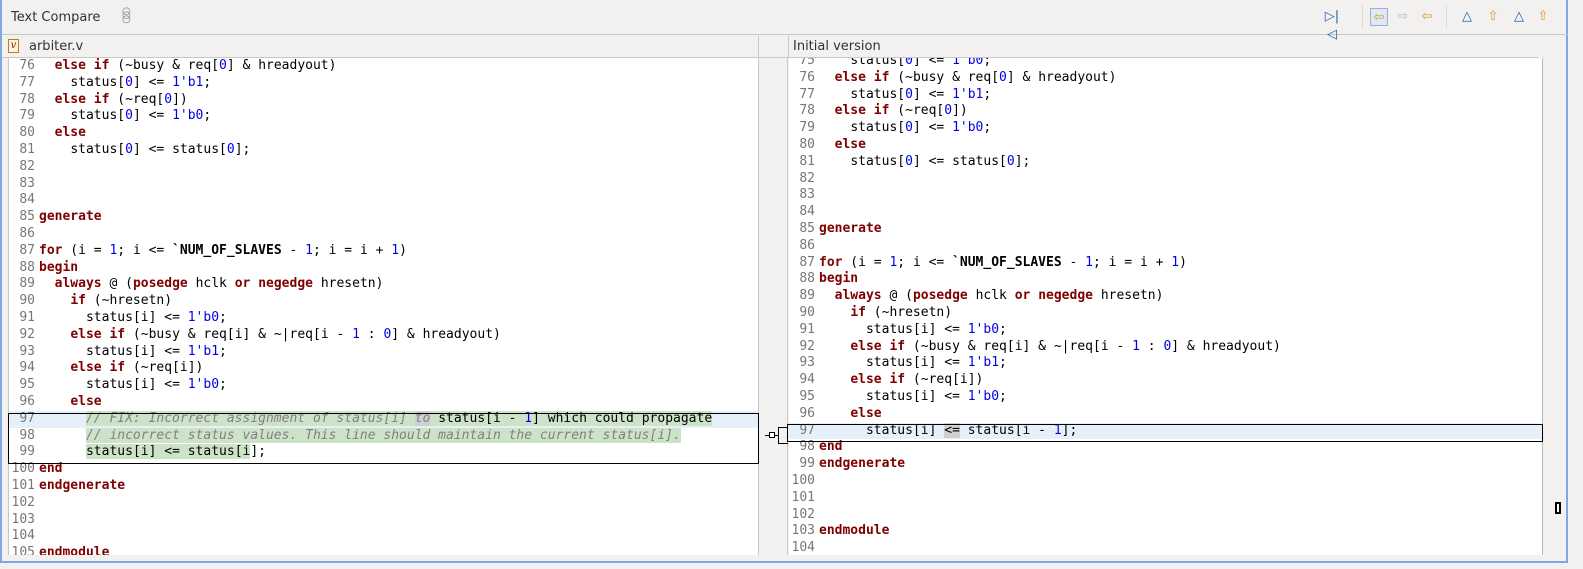  What do you see at coordinates (1175, 262) in the screenshot?
I see `code-token: 1` at bounding box center [1175, 262].